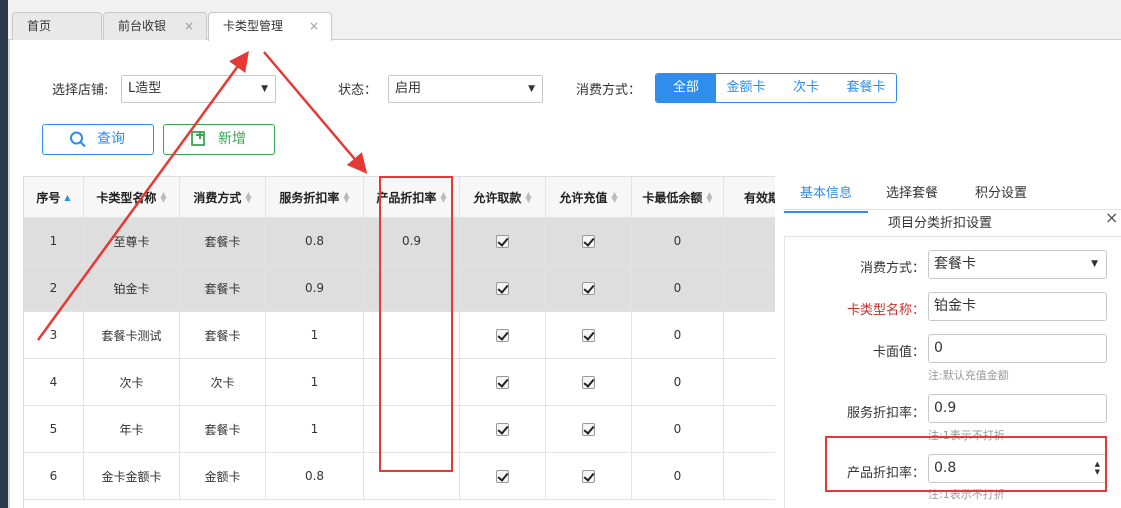 The height and width of the screenshot is (508, 1121). I want to click on annotation-arrow-to-tab, so click(142, 195).